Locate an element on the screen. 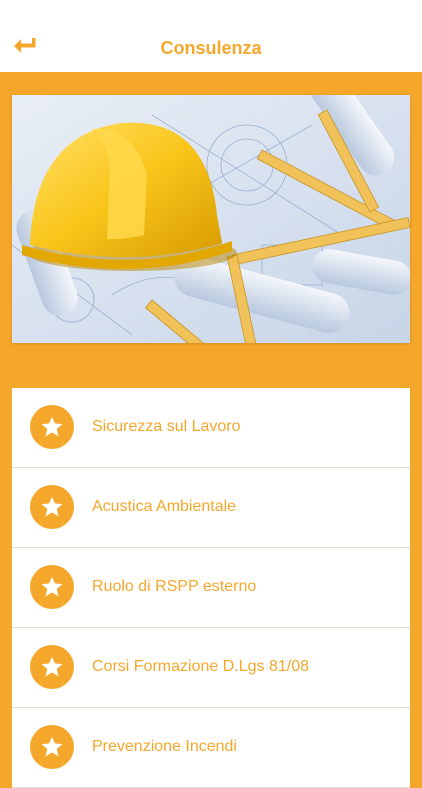 The height and width of the screenshot is (788, 422). header-bar: Consulenza is located at coordinates (211, 36).